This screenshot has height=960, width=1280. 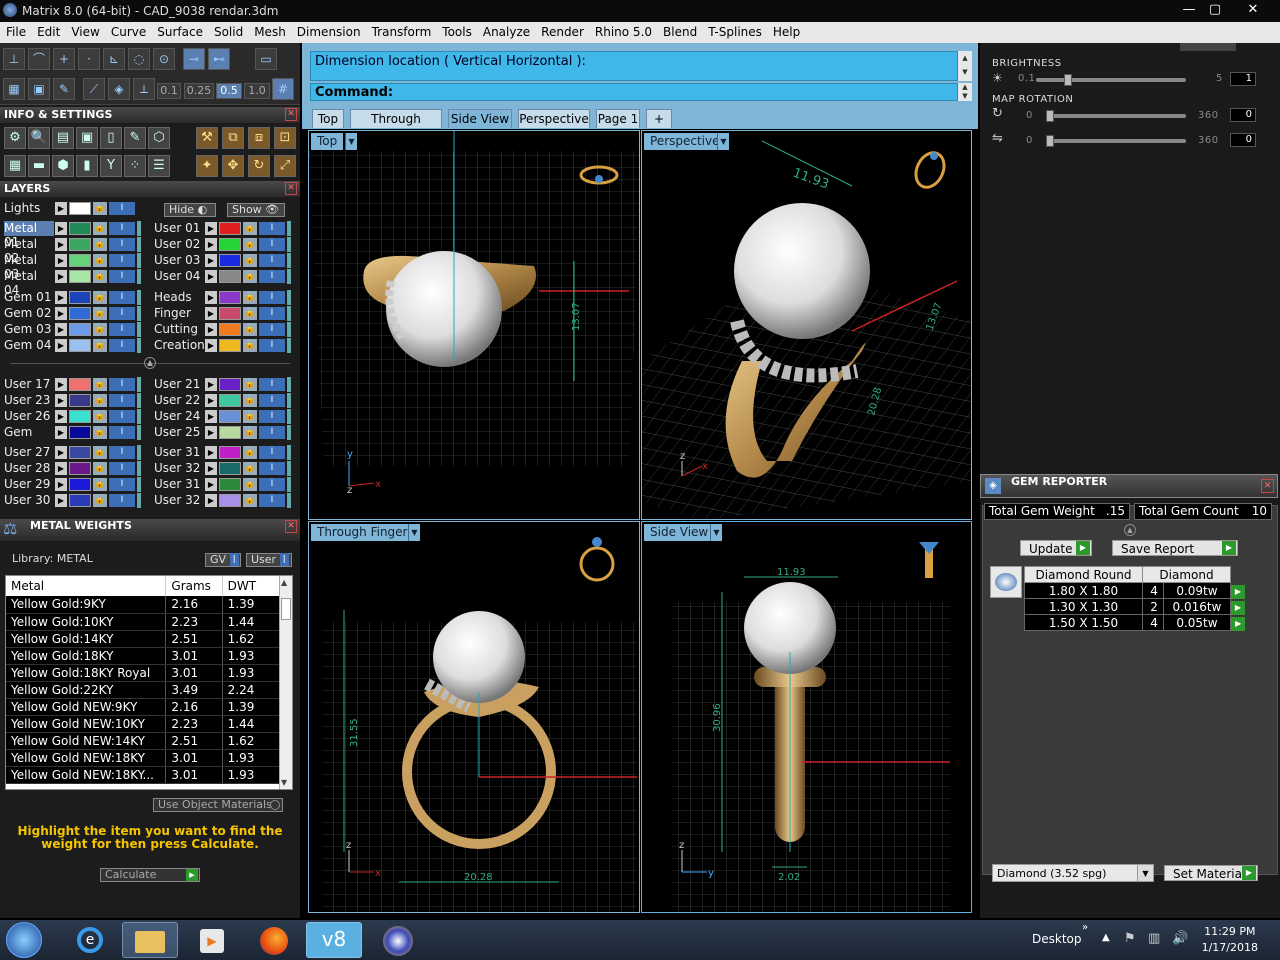 I want to click on layer-row-user-28: User 28 ▶ 🔒 I, so click(x=72, y=468).